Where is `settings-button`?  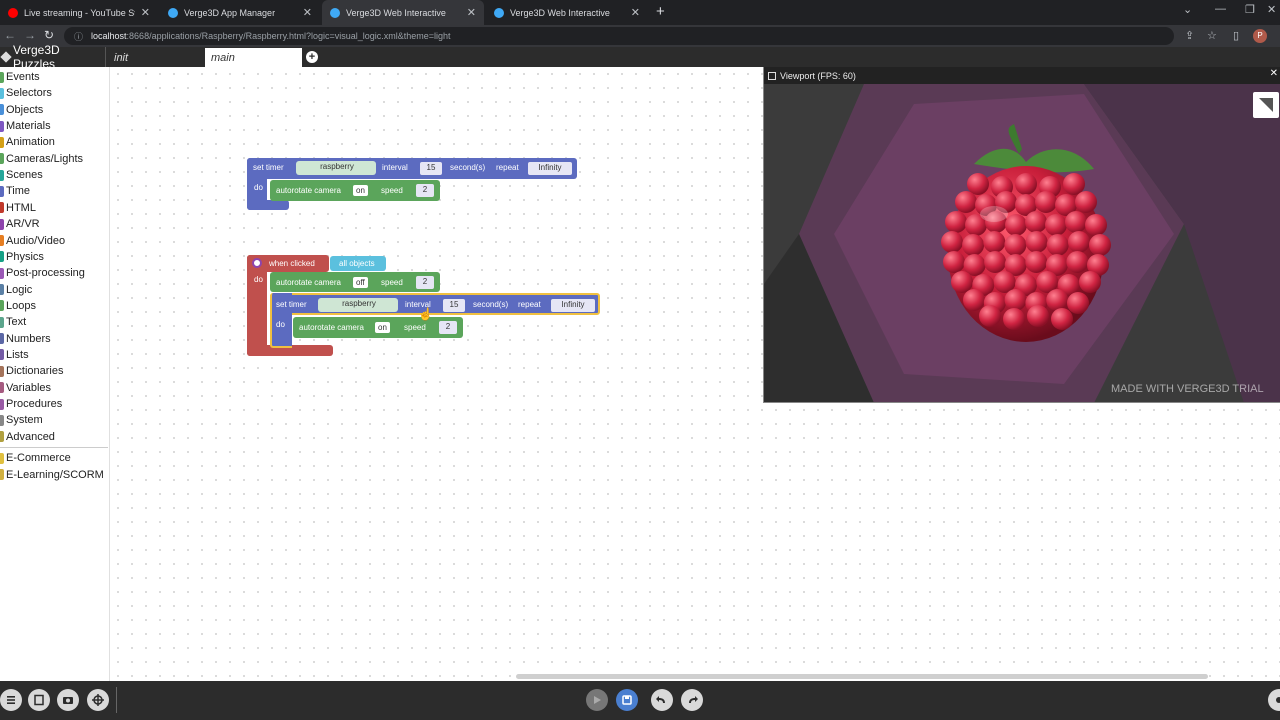
settings-button is located at coordinates (98, 700).